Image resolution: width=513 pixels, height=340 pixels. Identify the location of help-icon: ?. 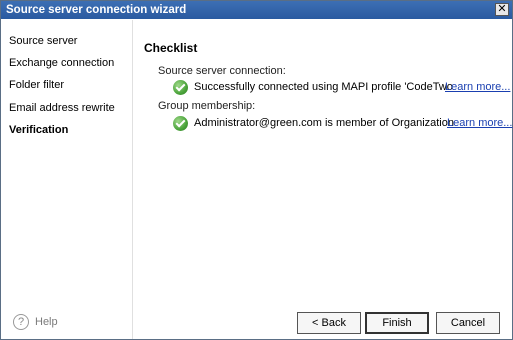
(21, 322).